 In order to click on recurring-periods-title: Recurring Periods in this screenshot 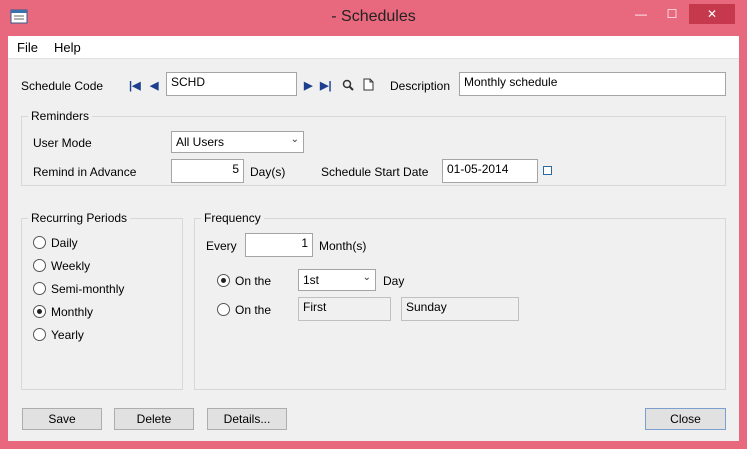, I will do `click(79, 218)`.